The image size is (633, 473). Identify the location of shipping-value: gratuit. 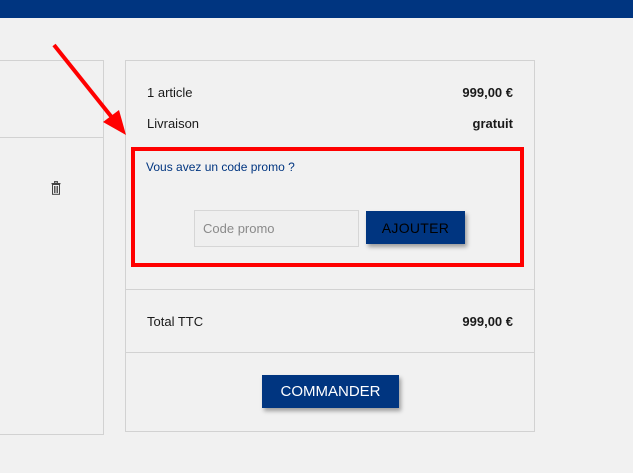
(492, 123).